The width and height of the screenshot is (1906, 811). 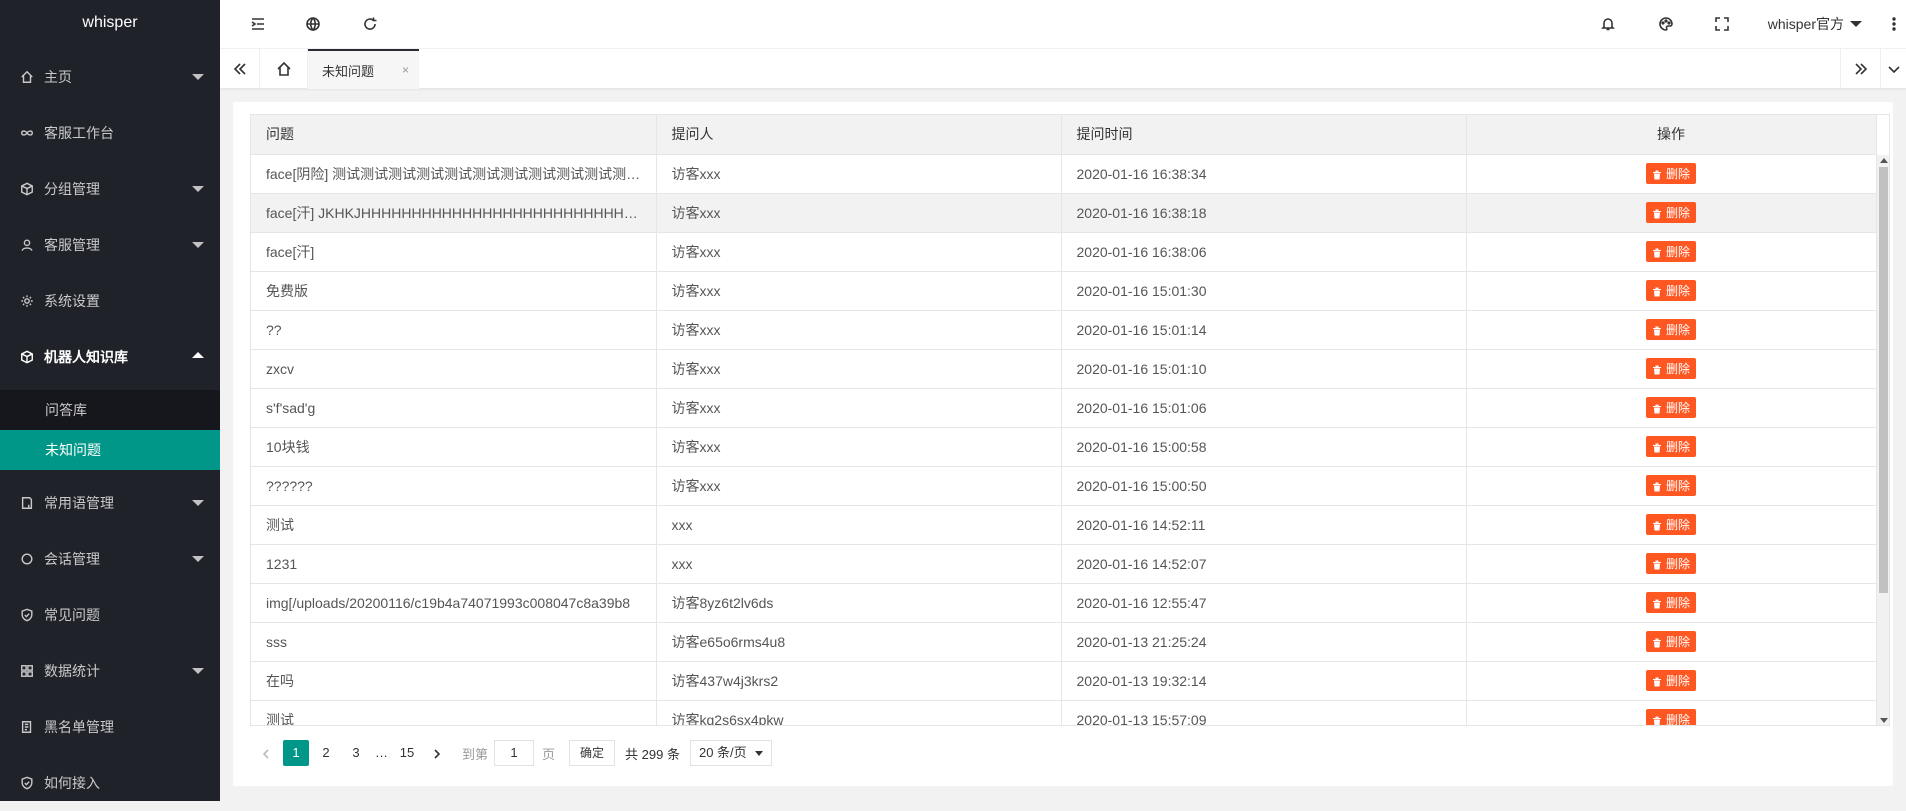 I want to click on table-row: 测试 访客kq2s6sx4pkw 2020-01-13 15:57:09 删除, so click(x=1064, y=713).